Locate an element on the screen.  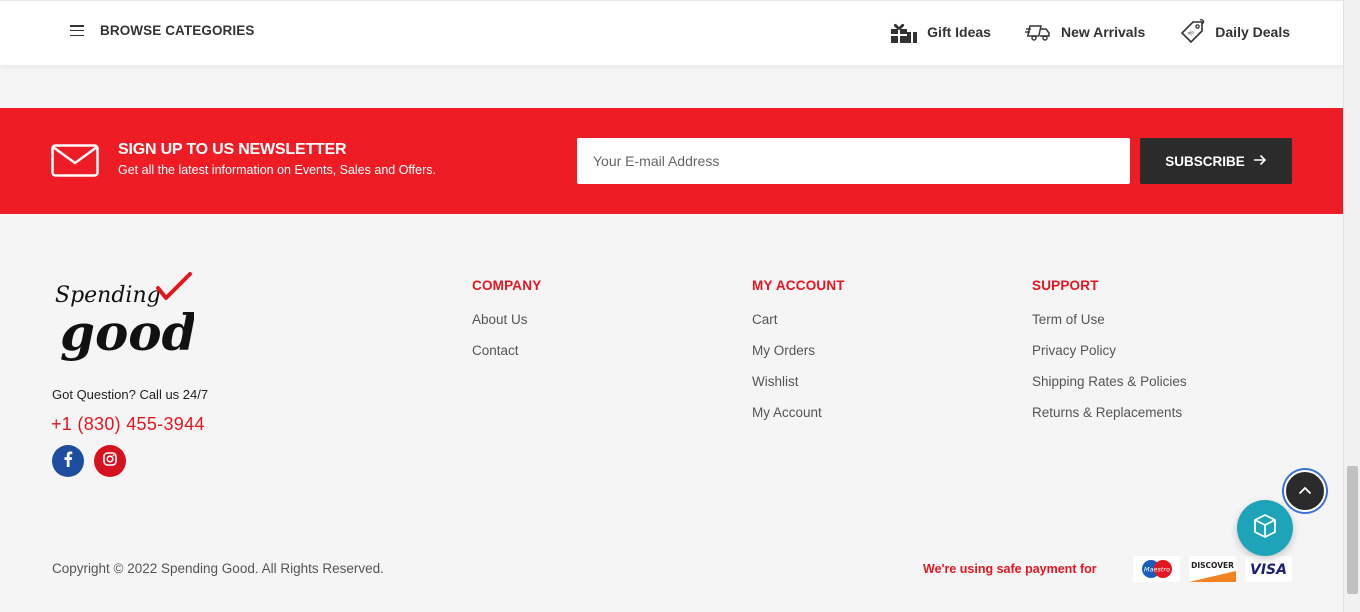
payment-methods: Maestro DISCOVER VISA is located at coordinates (1212, 569).